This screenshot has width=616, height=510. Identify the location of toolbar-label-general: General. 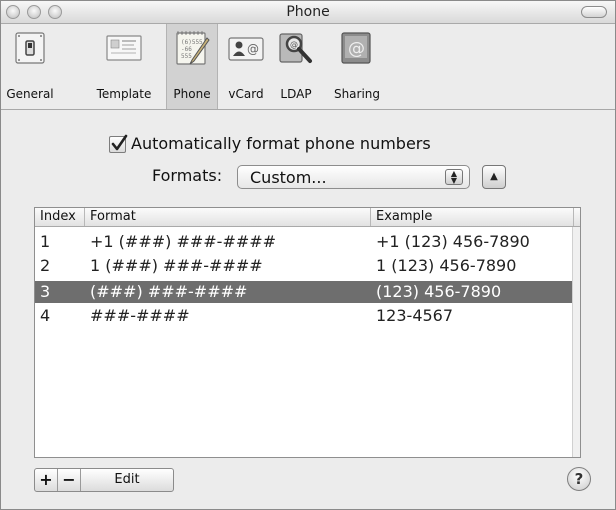
(30, 94).